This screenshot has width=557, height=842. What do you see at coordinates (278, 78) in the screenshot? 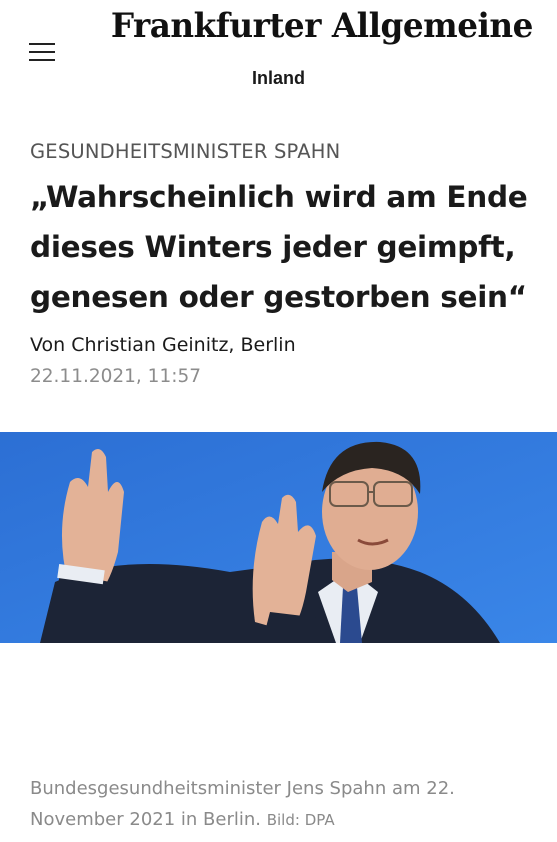
I see `section-title: Inland` at bounding box center [278, 78].